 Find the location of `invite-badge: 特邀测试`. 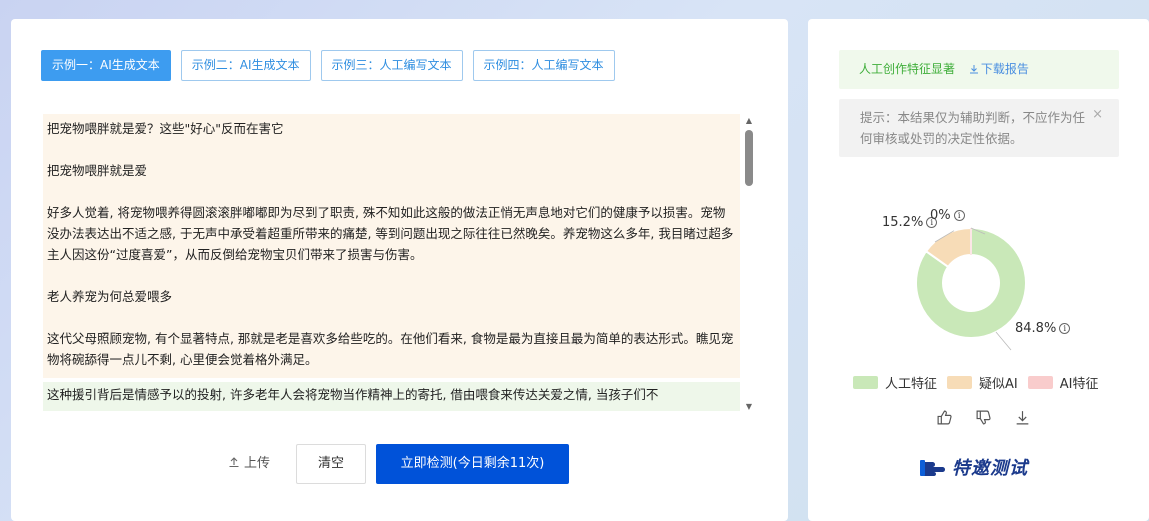

invite-badge: 特邀测试 is located at coordinates (973, 467).